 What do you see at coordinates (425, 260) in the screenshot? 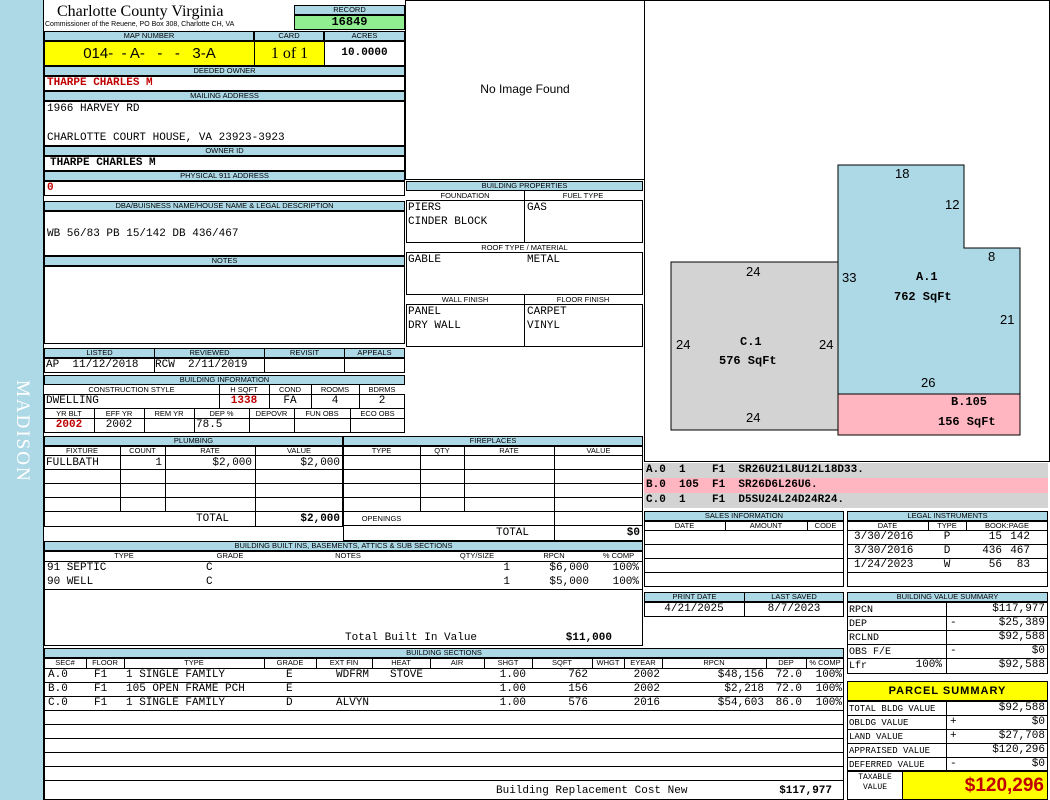
I see `roof-type: GABLE` at bounding box center [425, 260].